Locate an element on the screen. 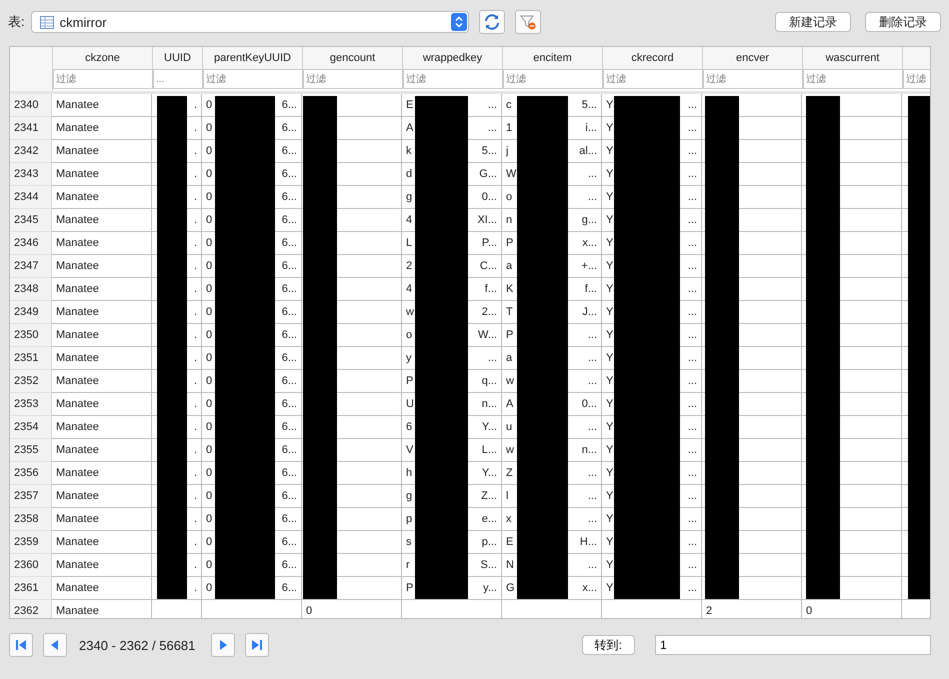  table-cell: T is located at coordinates (509, 312).